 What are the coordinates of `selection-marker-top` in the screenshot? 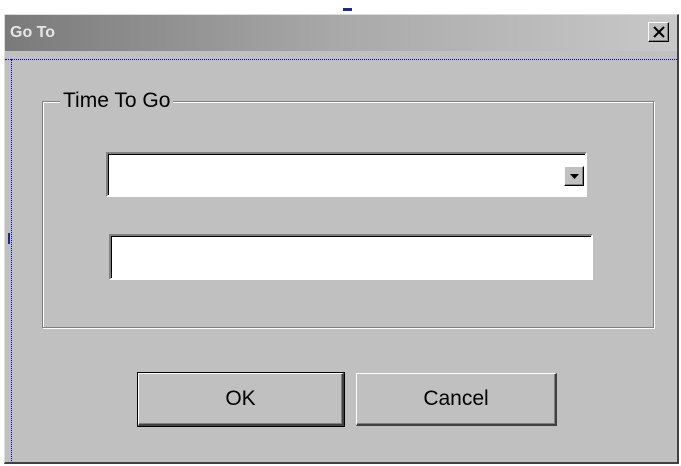 It's located at (347, 9).